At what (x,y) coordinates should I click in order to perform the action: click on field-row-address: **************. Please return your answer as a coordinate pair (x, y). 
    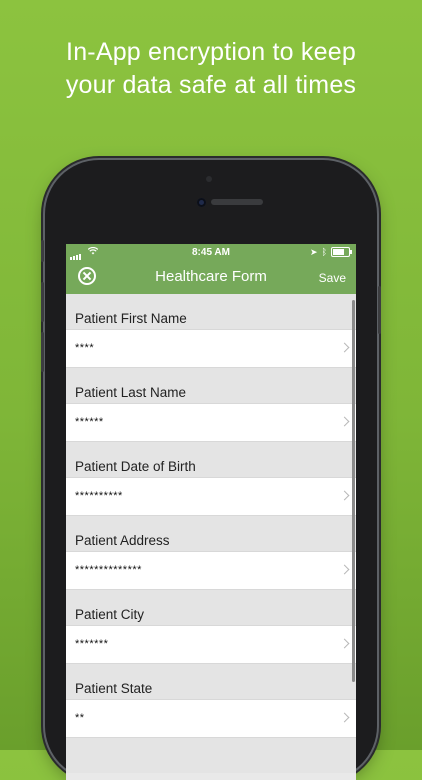
    Looking at the image, I should click on (211, 570).